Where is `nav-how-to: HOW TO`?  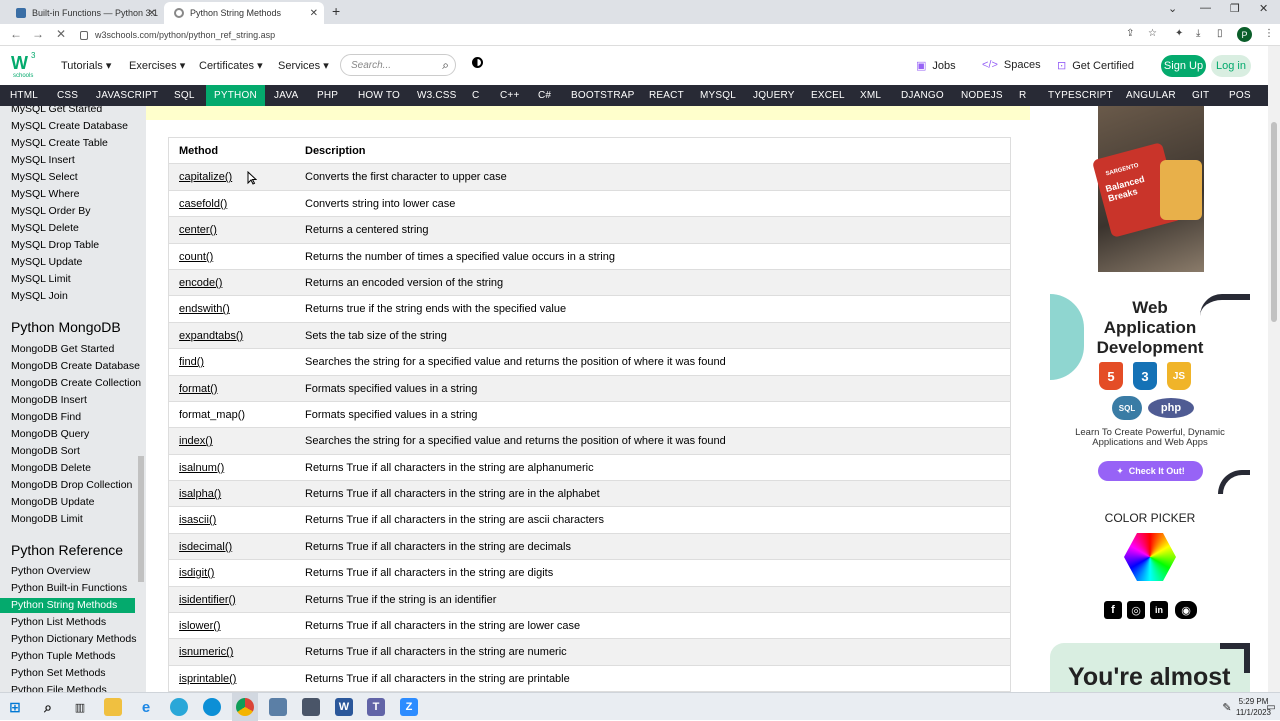
nav-how-to: HOW TO is located at coordinates (379, 95).